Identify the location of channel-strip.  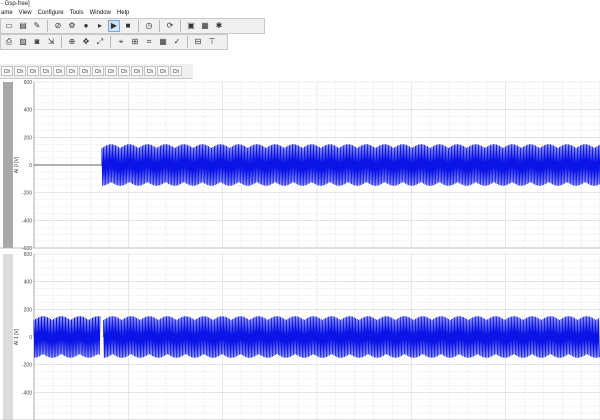
(8, 165).